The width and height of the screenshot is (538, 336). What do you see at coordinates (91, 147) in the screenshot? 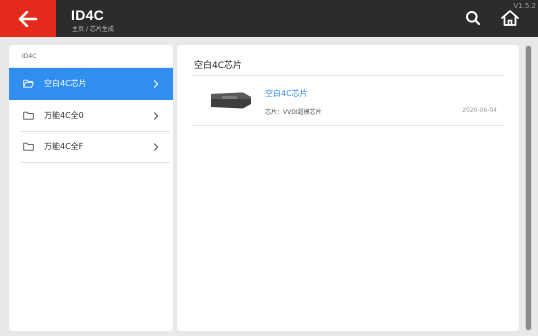
I see `sidebar-item-universal-4c-all-f: 万能4C全F` at bounding box center [91, 147].